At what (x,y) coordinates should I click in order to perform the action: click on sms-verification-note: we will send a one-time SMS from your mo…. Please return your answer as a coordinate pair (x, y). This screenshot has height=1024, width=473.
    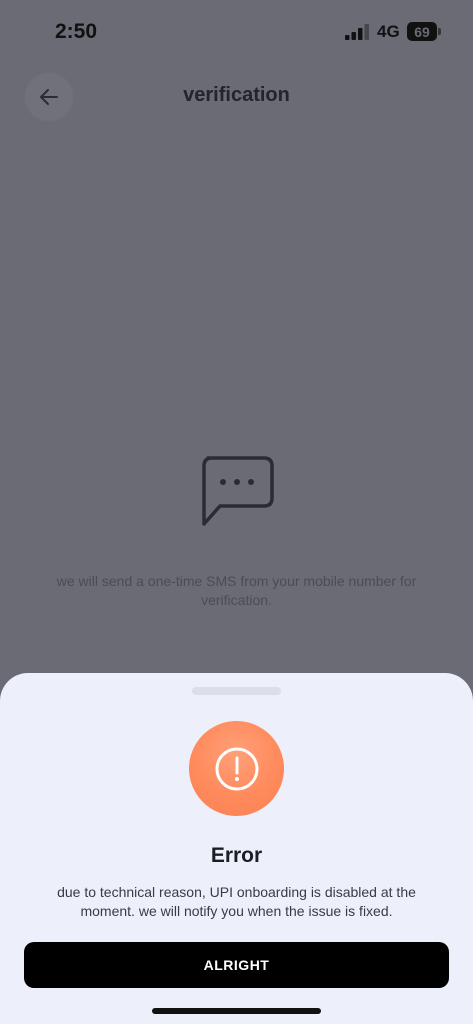
    Looking at the image, I should click on (236, 590).